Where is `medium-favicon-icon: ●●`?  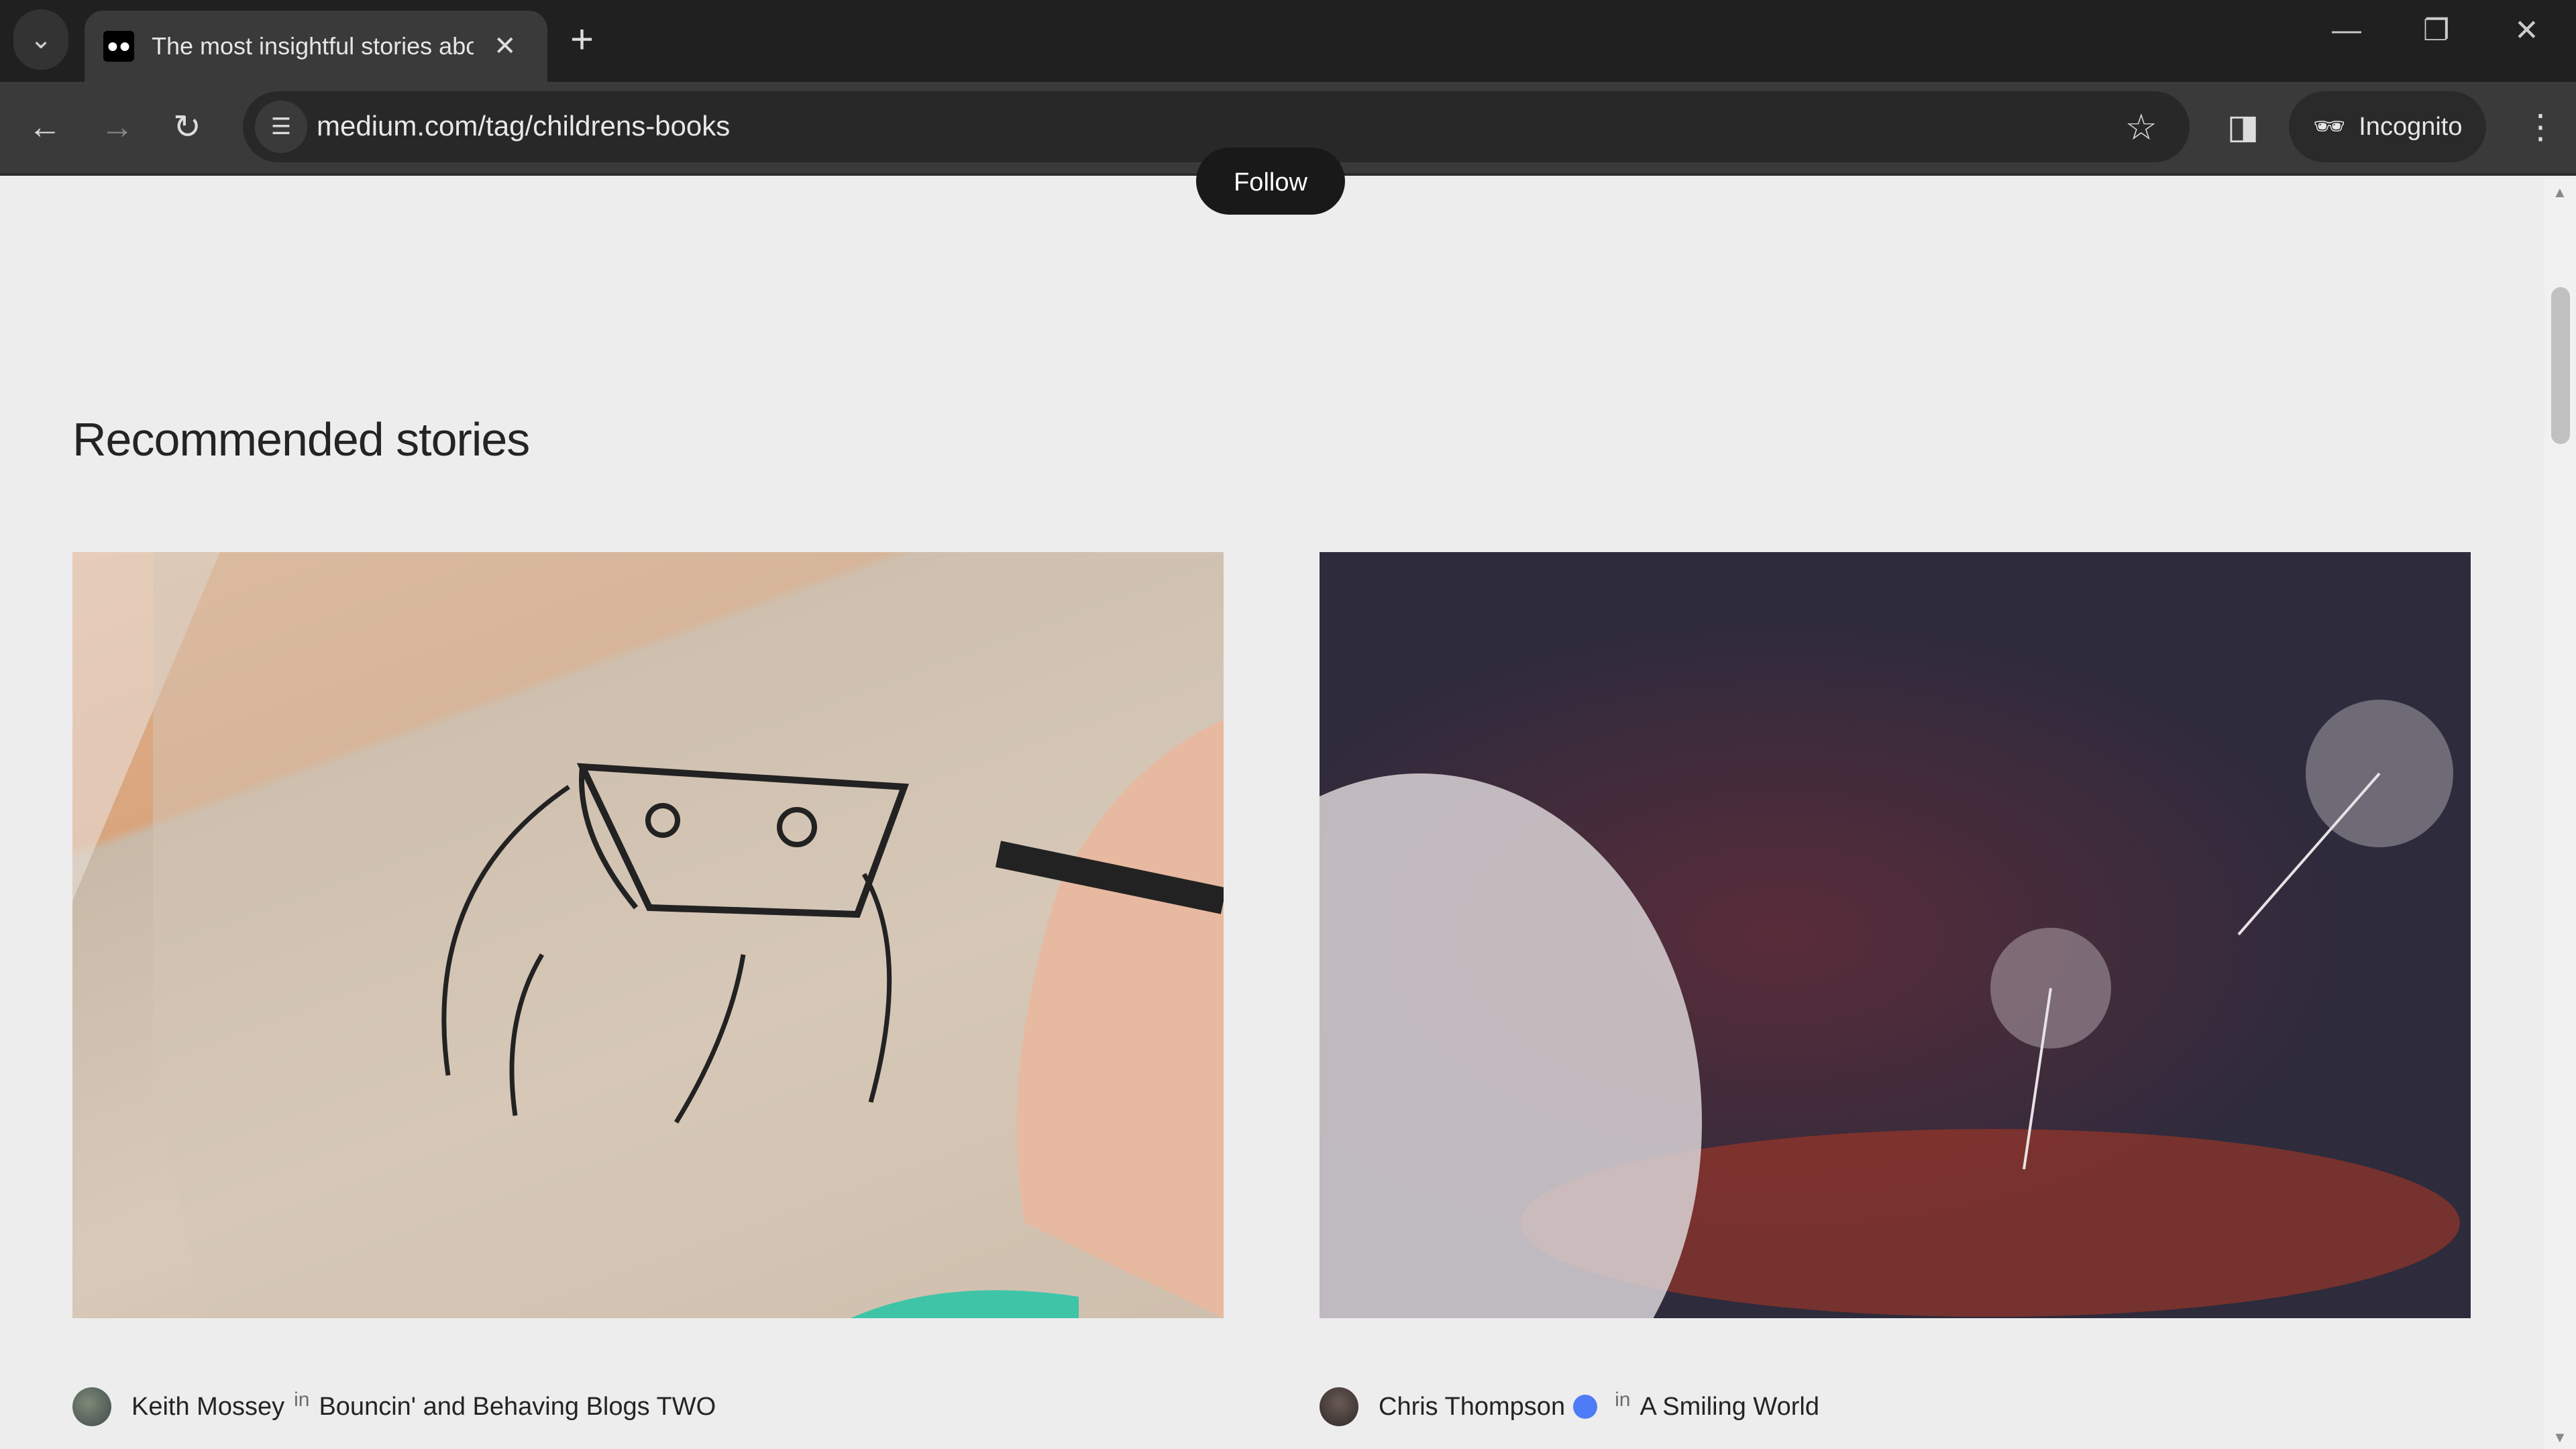 medium-favicon-icon: ●● is located at coordinates (118, 46).